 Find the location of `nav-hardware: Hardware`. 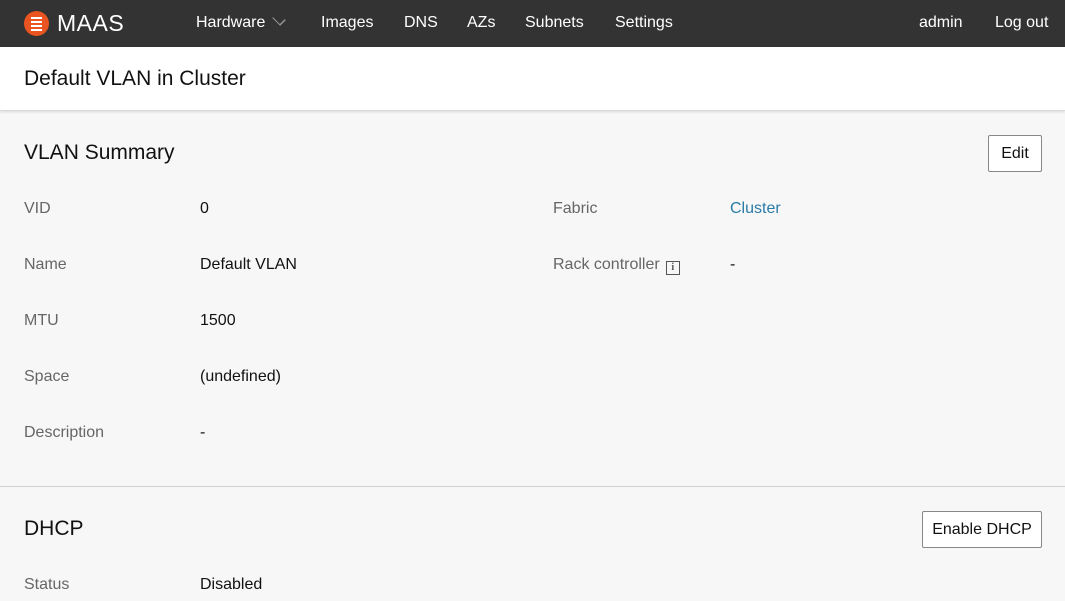

nav-hardware: Hardware is located at coordinates (241, 23).